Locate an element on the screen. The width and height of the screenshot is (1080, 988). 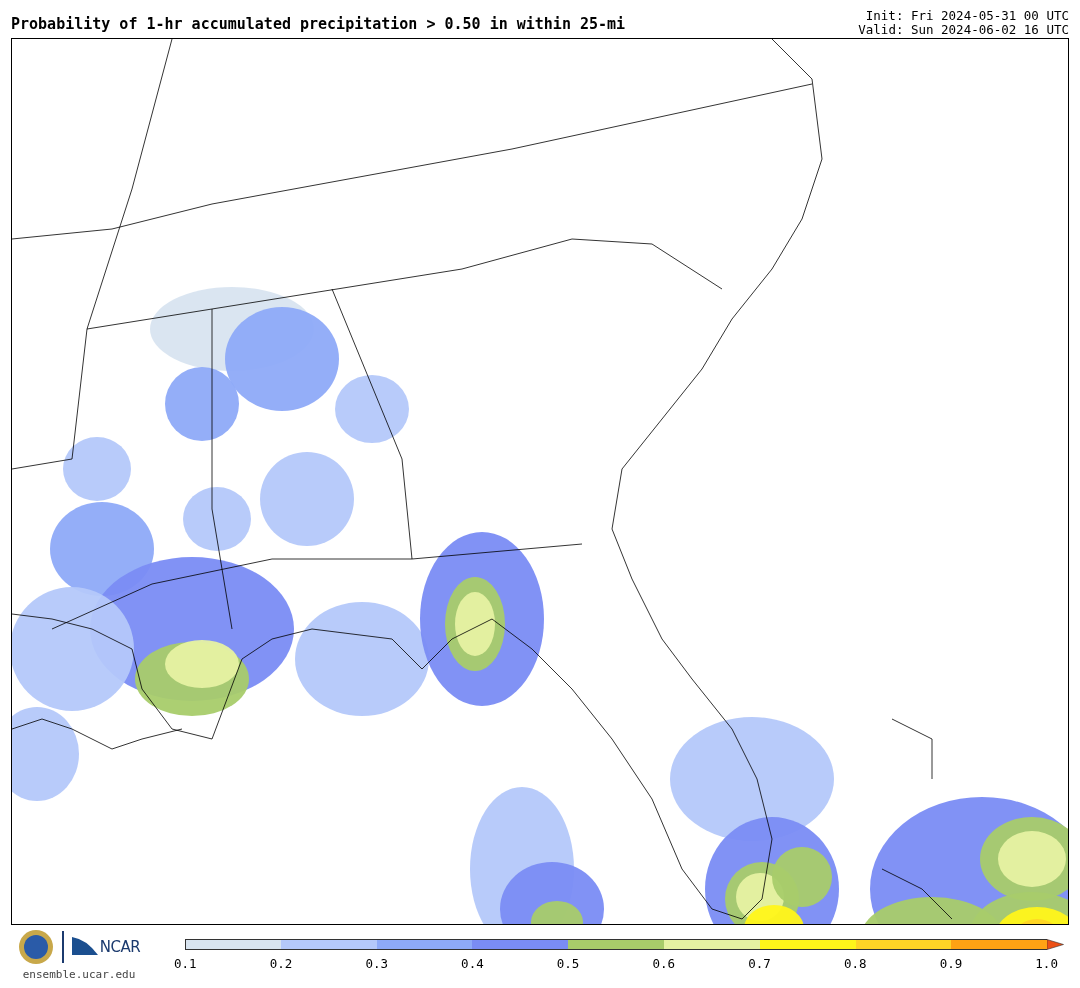
init-time: Init: Fri 2024-05-31 00 UTC is located at coordinates (967, 16).